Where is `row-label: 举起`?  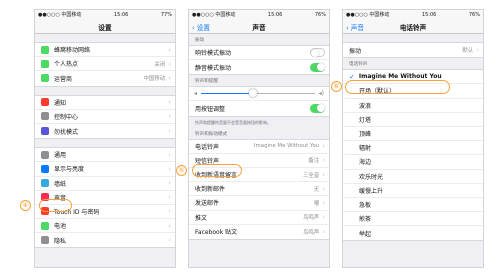
row-label: 举起 is located at coordinates (365, 234).